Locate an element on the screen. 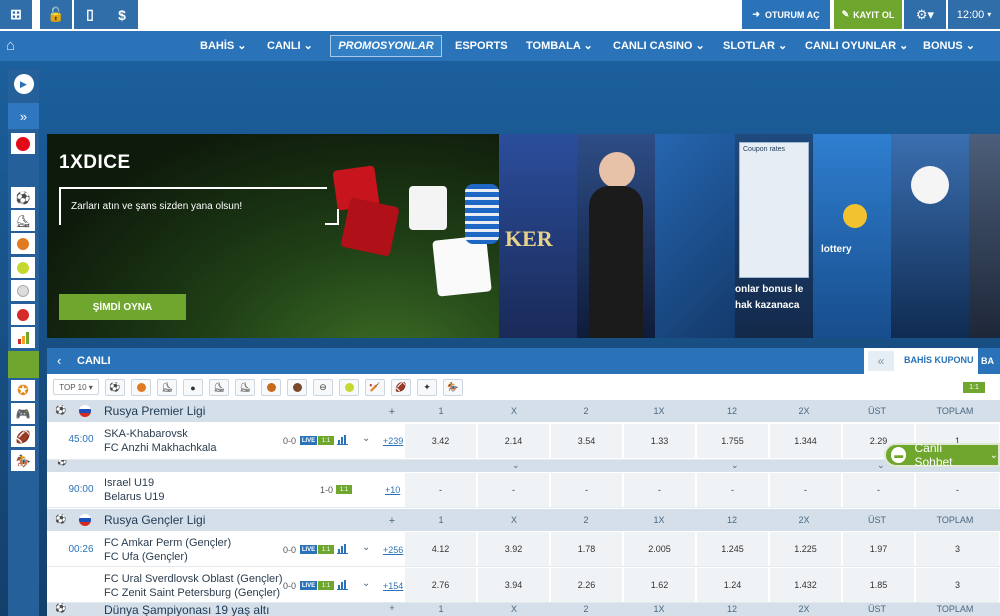 The width and height of the screenshot is (1000, 616). odd-12: - is located at coordinates (733, 490).